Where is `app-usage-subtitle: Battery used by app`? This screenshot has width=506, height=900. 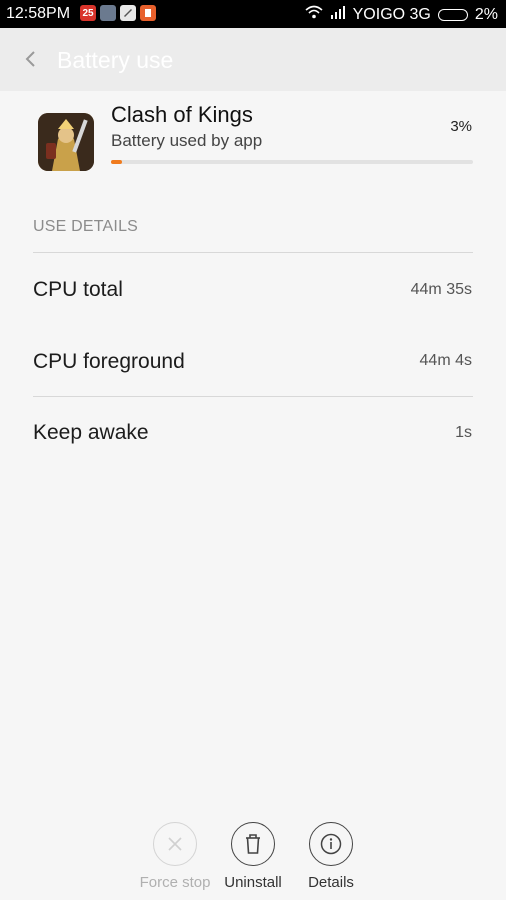 app-usage-subtitle: Battery used by app is located at coordinates (187, 140).